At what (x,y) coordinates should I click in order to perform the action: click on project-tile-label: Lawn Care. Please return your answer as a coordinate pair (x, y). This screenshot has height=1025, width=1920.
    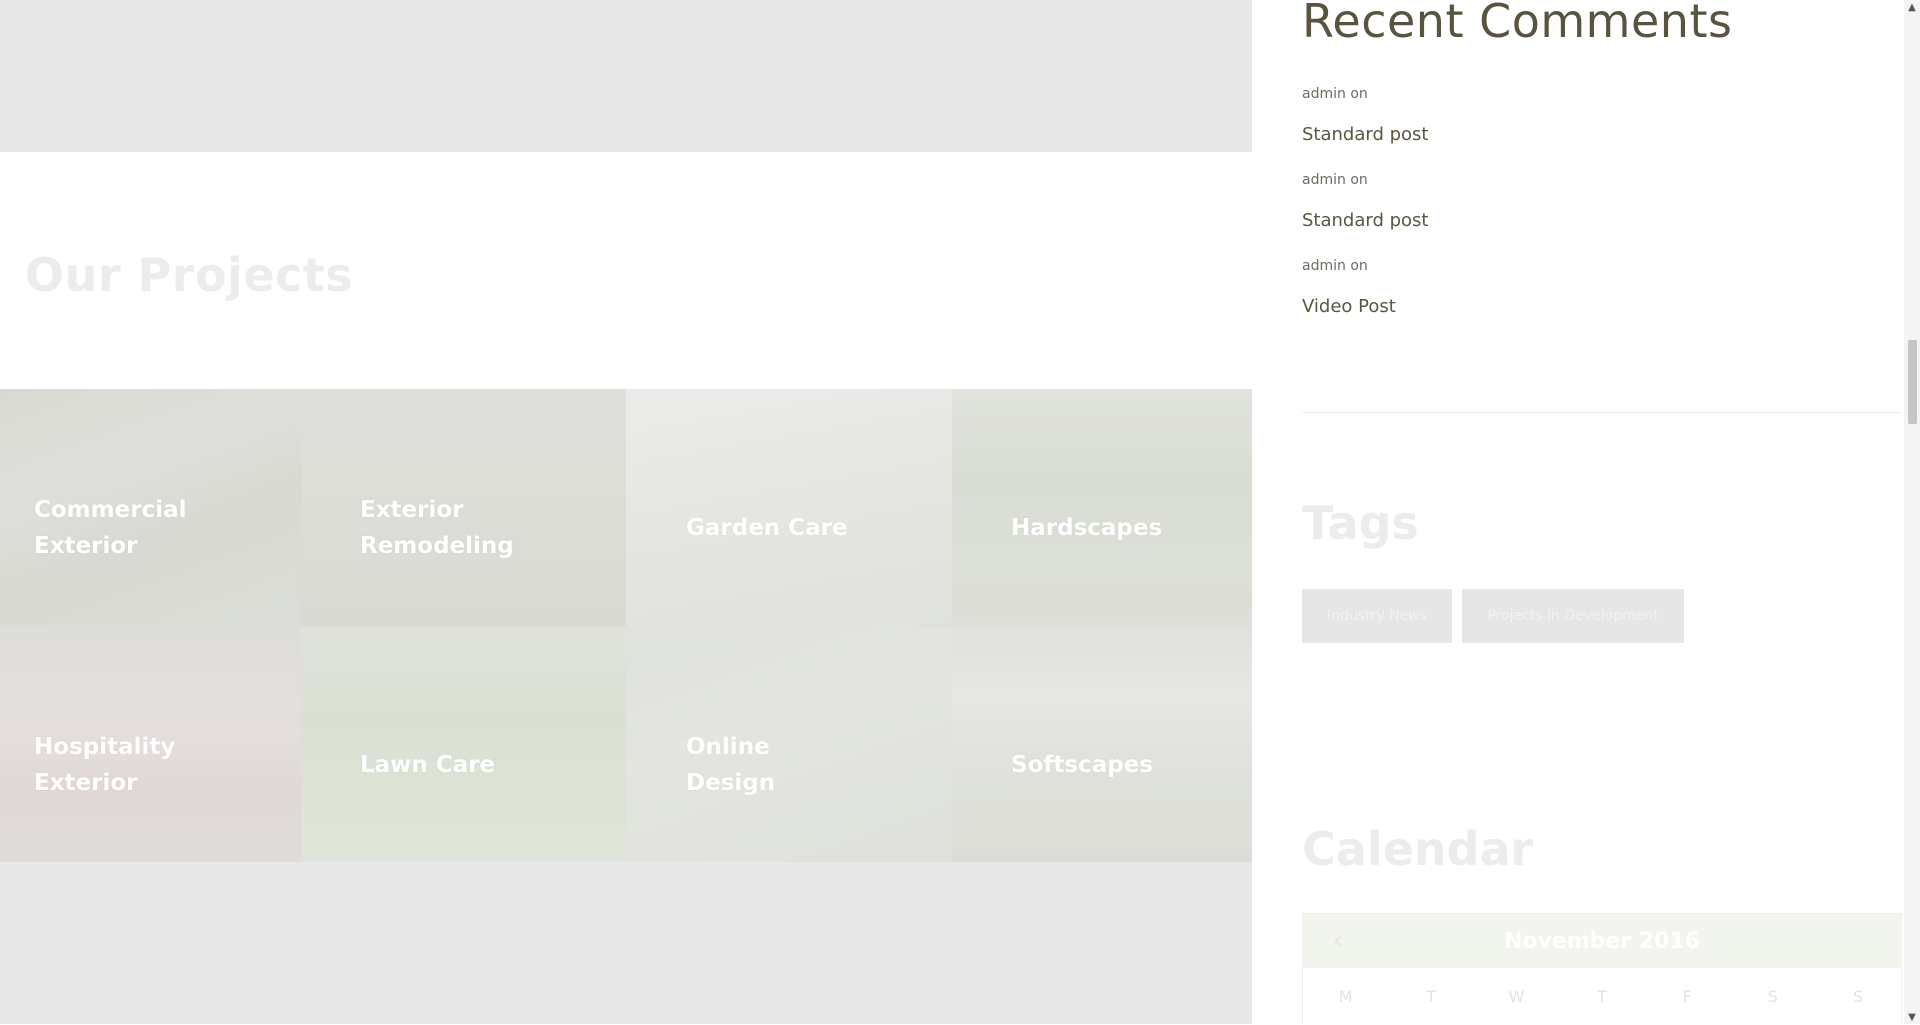
    Looking at the image, I should click on (428, 764).